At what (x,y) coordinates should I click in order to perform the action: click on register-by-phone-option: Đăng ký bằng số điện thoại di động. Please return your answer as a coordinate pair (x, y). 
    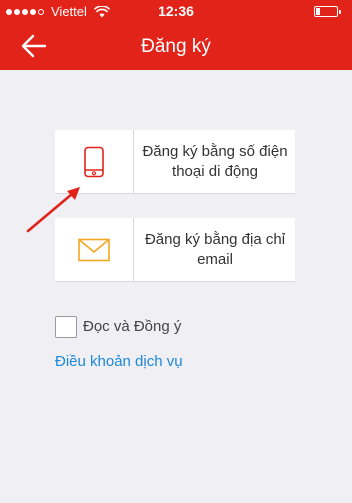
    Looking at the image, I should click on (175, 162).